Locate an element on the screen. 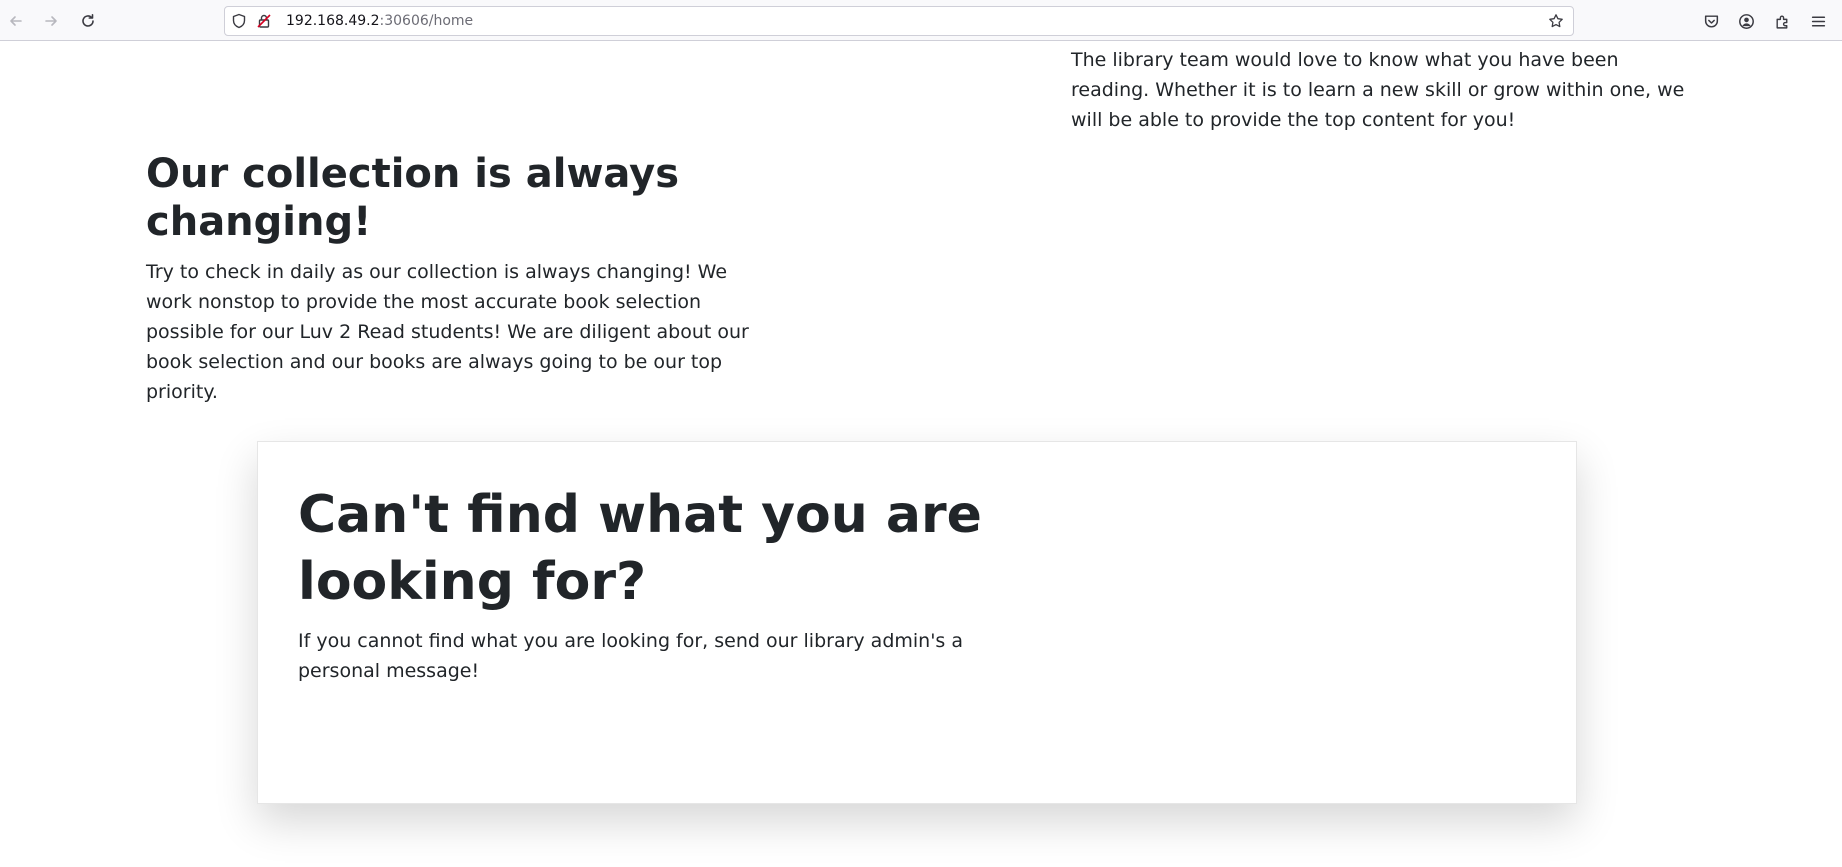  browser-toolbar: 192.168.49.2:30606/home is located at coordinates (921, 20).